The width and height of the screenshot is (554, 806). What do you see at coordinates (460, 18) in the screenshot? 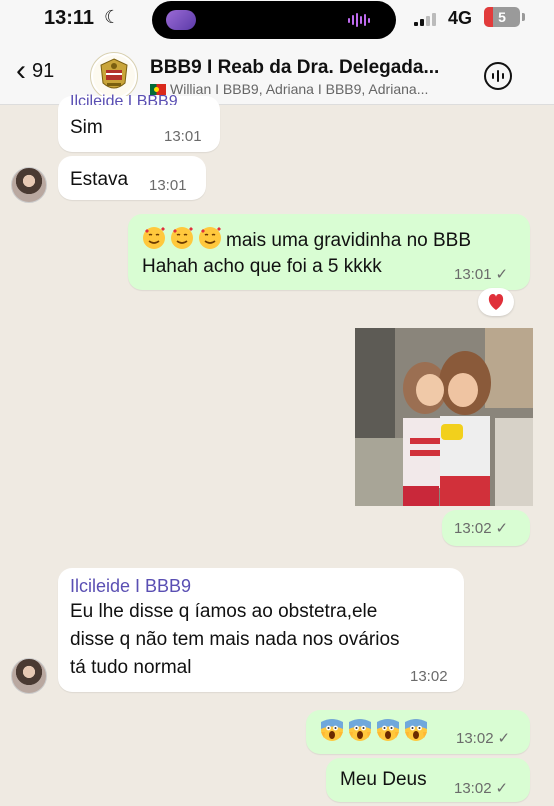
I see `network-type: 4G` at bounding box center [460, 18].